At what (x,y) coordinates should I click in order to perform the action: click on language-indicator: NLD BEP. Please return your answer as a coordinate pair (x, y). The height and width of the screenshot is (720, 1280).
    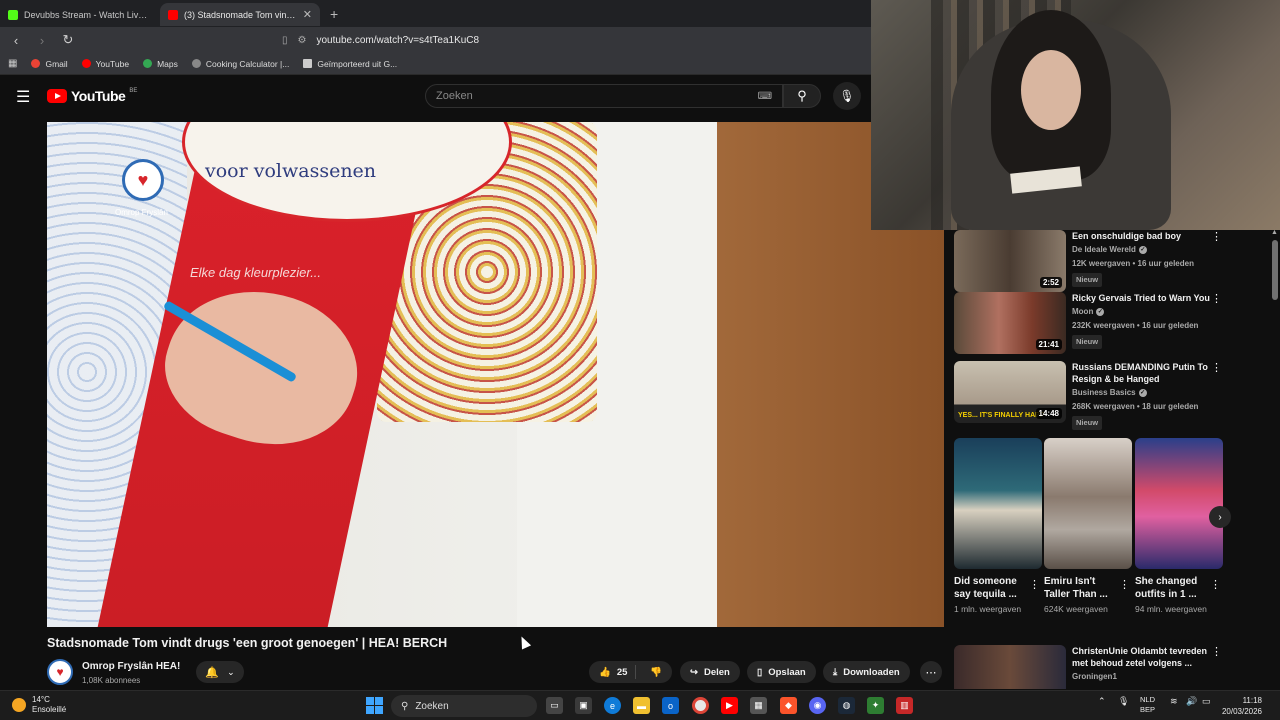
    Looking at the image, I should click on (1147, 705).